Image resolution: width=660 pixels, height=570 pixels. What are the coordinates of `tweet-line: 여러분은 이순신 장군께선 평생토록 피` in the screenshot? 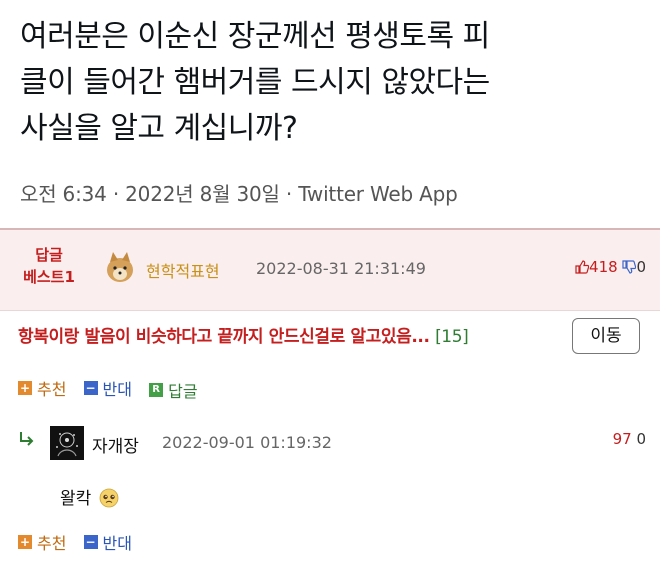 It's located at (255, 36).